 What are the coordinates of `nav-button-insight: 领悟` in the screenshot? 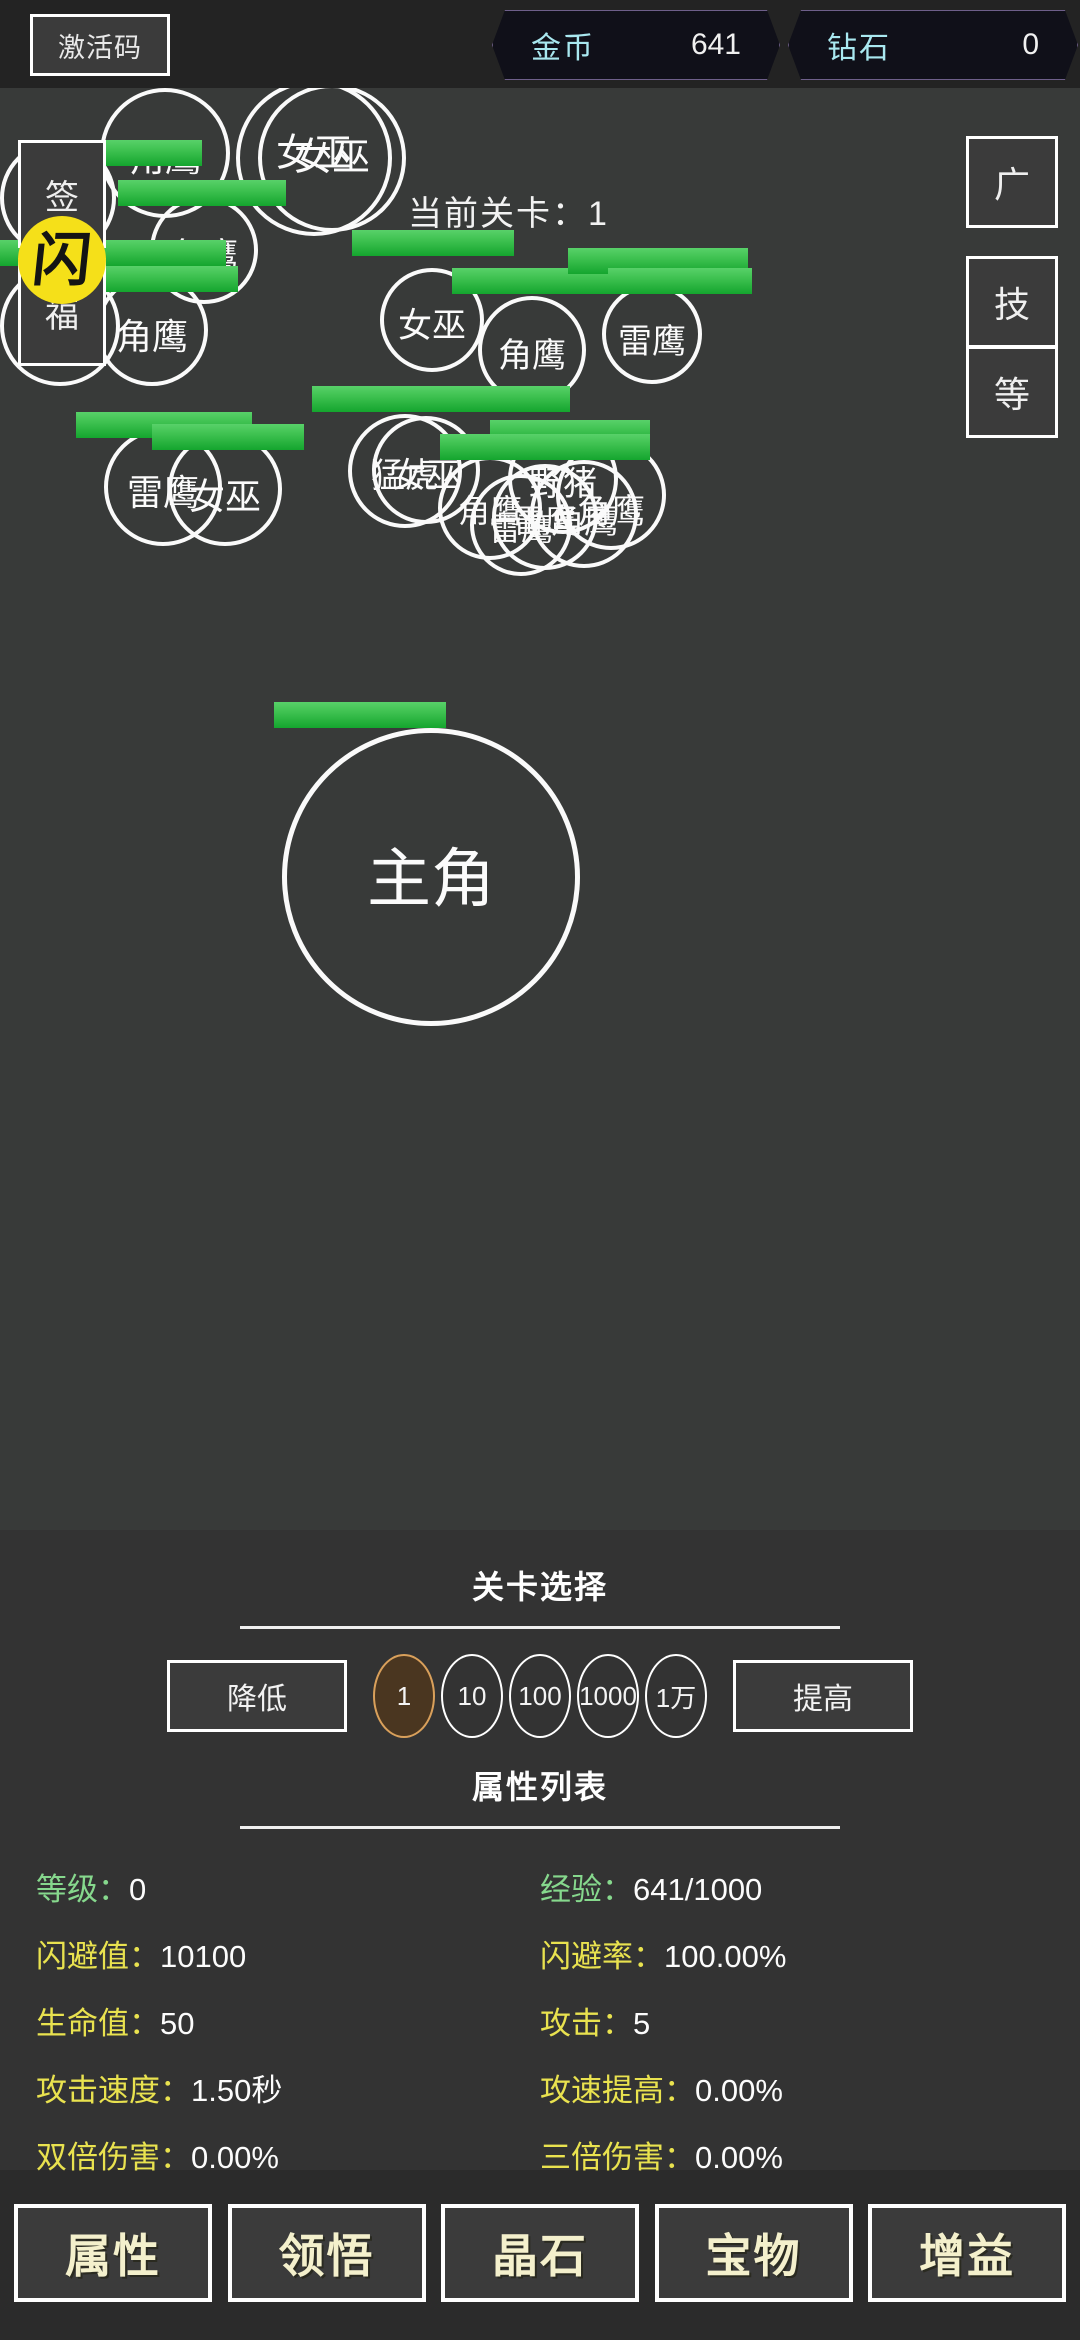 It's located at (326, 2253).